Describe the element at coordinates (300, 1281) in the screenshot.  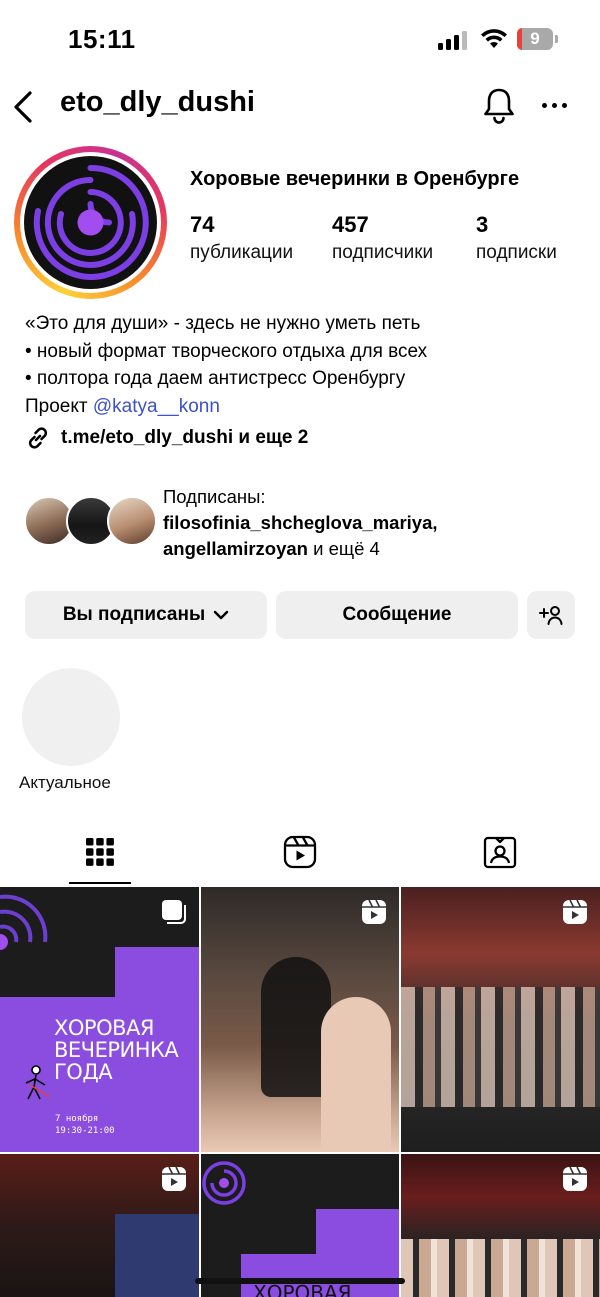
I see `home-indicator` at that location.